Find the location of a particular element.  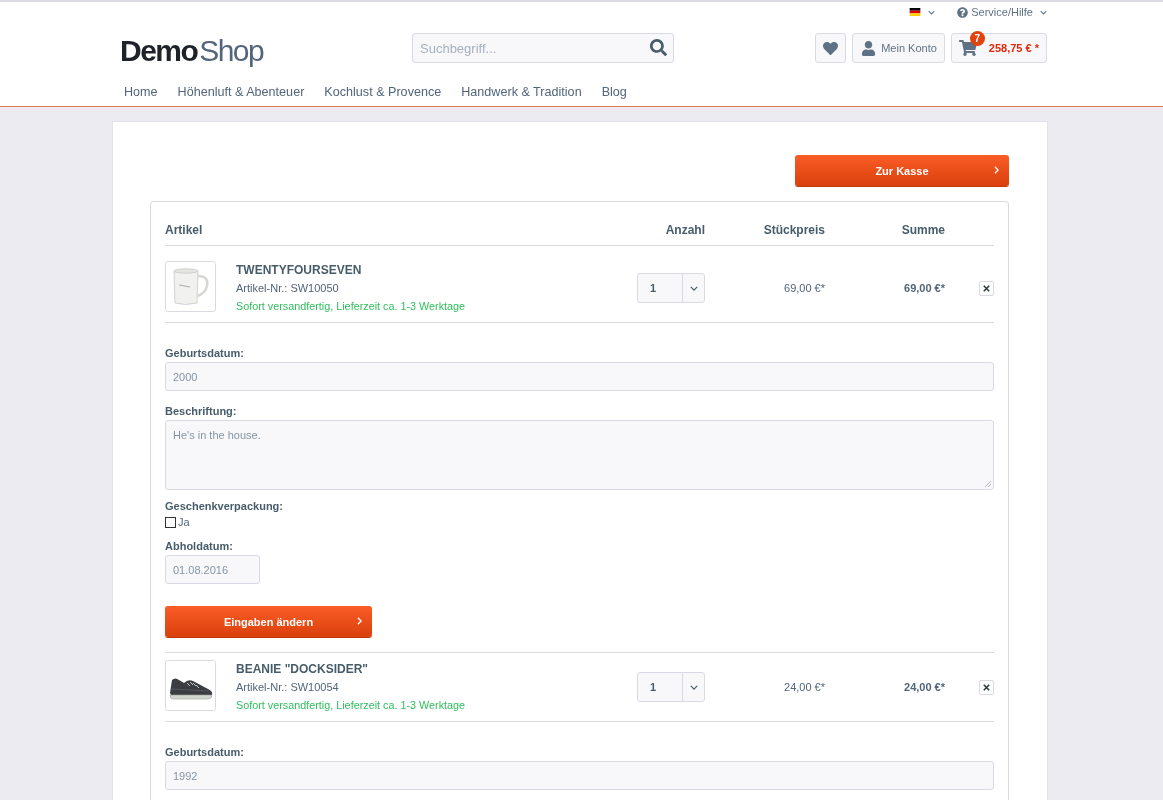

language-selector is located at coordinates (922, 12).